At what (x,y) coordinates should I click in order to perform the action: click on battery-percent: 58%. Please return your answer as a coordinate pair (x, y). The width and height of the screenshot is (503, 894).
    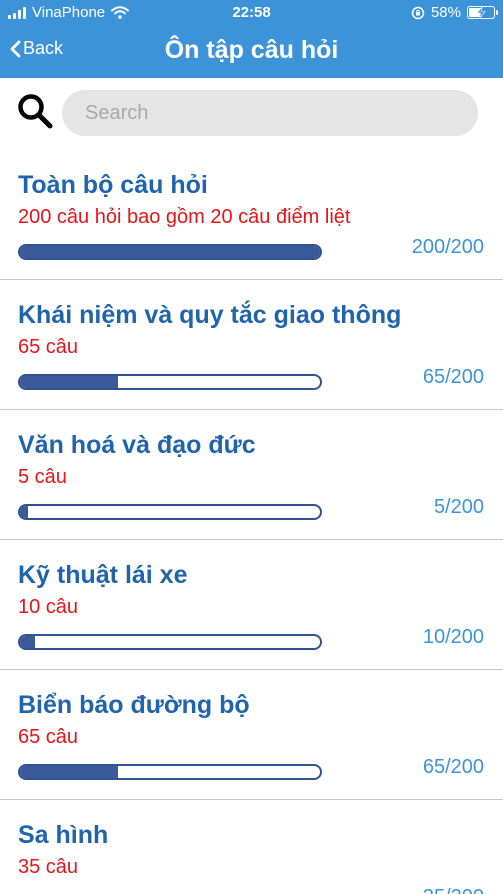
    Looking at the image, I should click on (445, 12).